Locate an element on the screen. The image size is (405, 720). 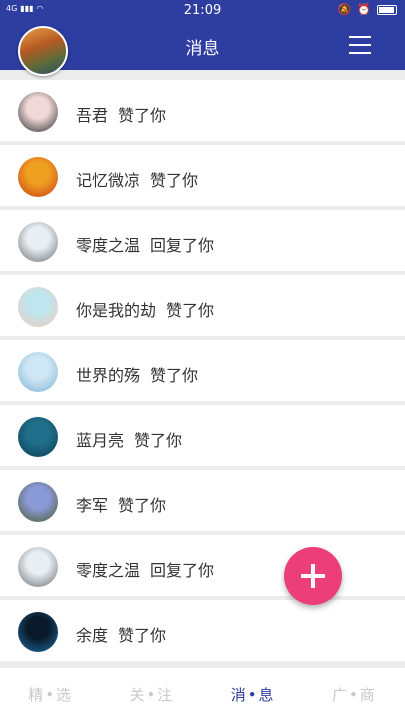
sender-name: 余度 is located at coordinates (92, 635).